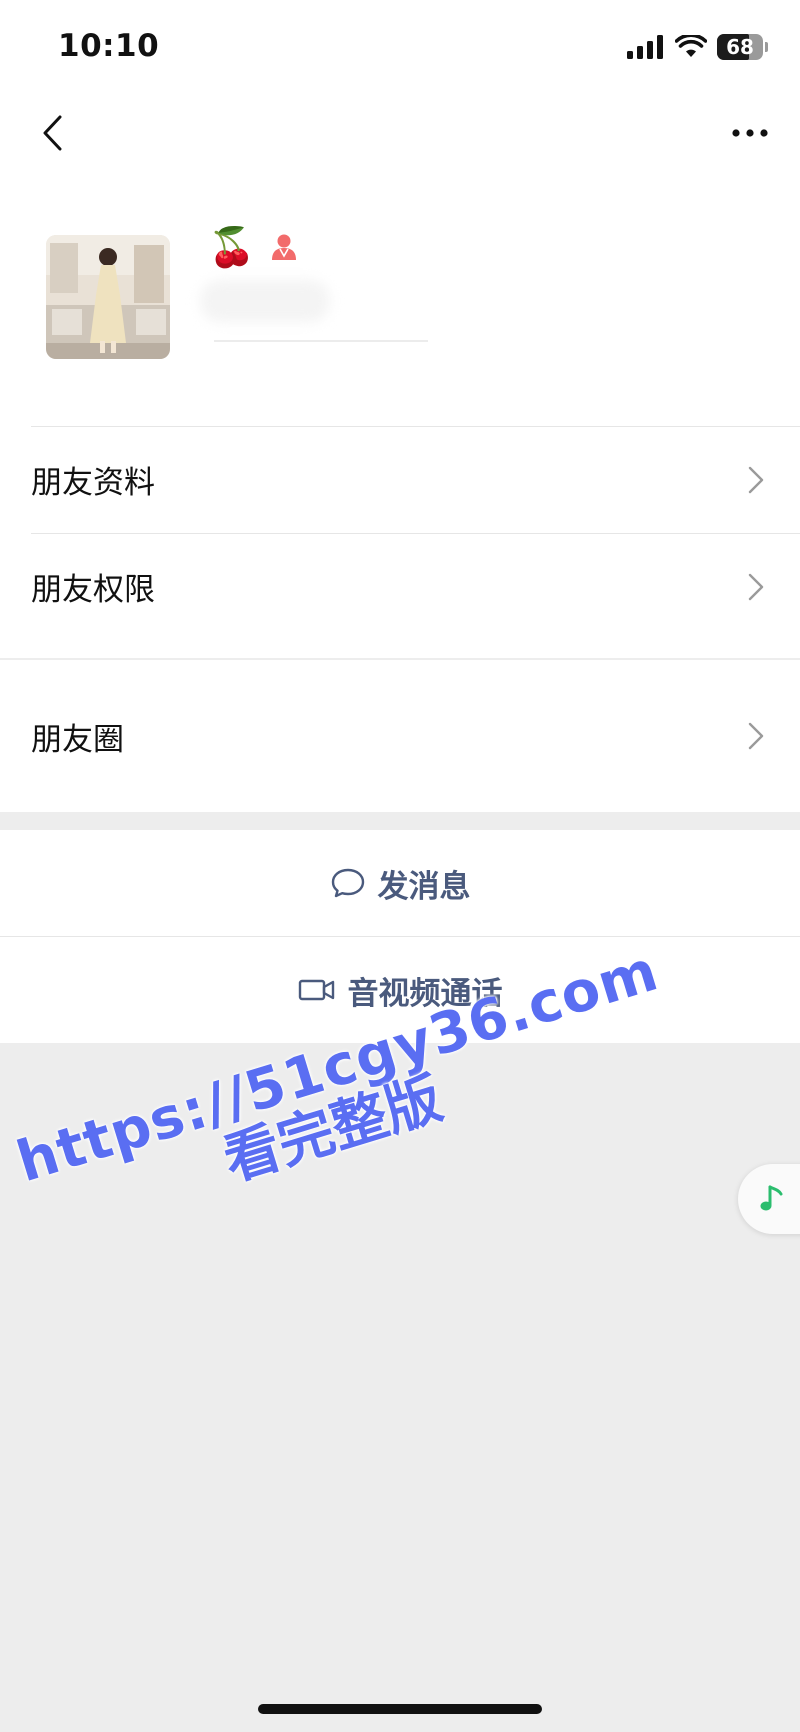 The width and height of the screenshot is (800, 1732). Describe the element at coordinates (109, 46) in the screenshot. I see `status-time: 10:10` at that location.